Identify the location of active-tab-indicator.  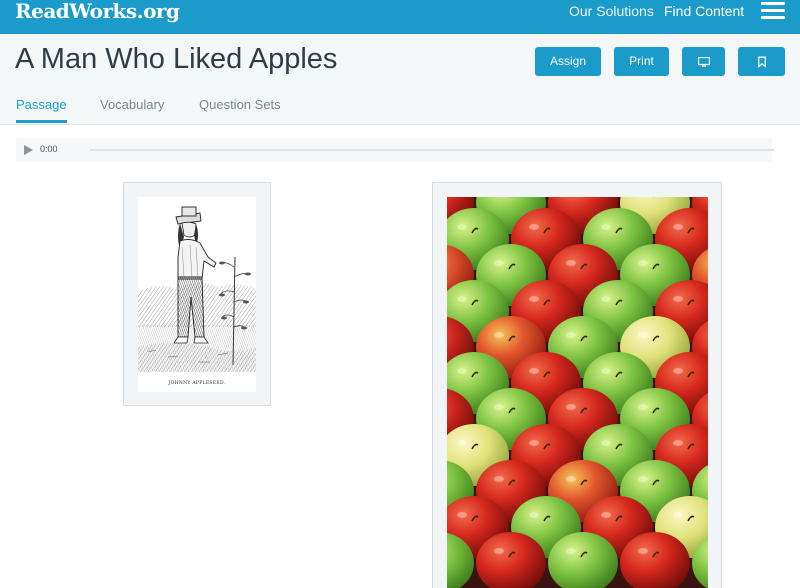
(41, 121).